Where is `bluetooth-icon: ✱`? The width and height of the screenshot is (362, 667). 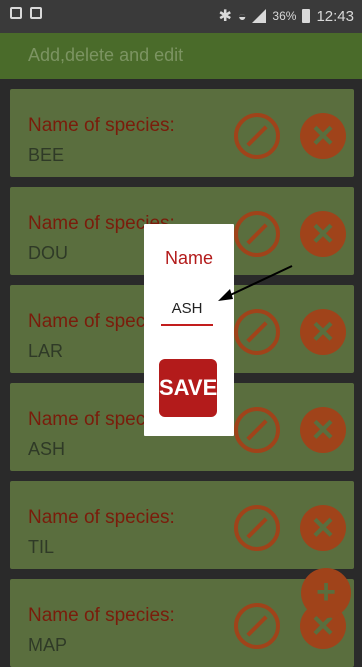
bluetooth-icon: ✱ is located at coordinates (225, 16).